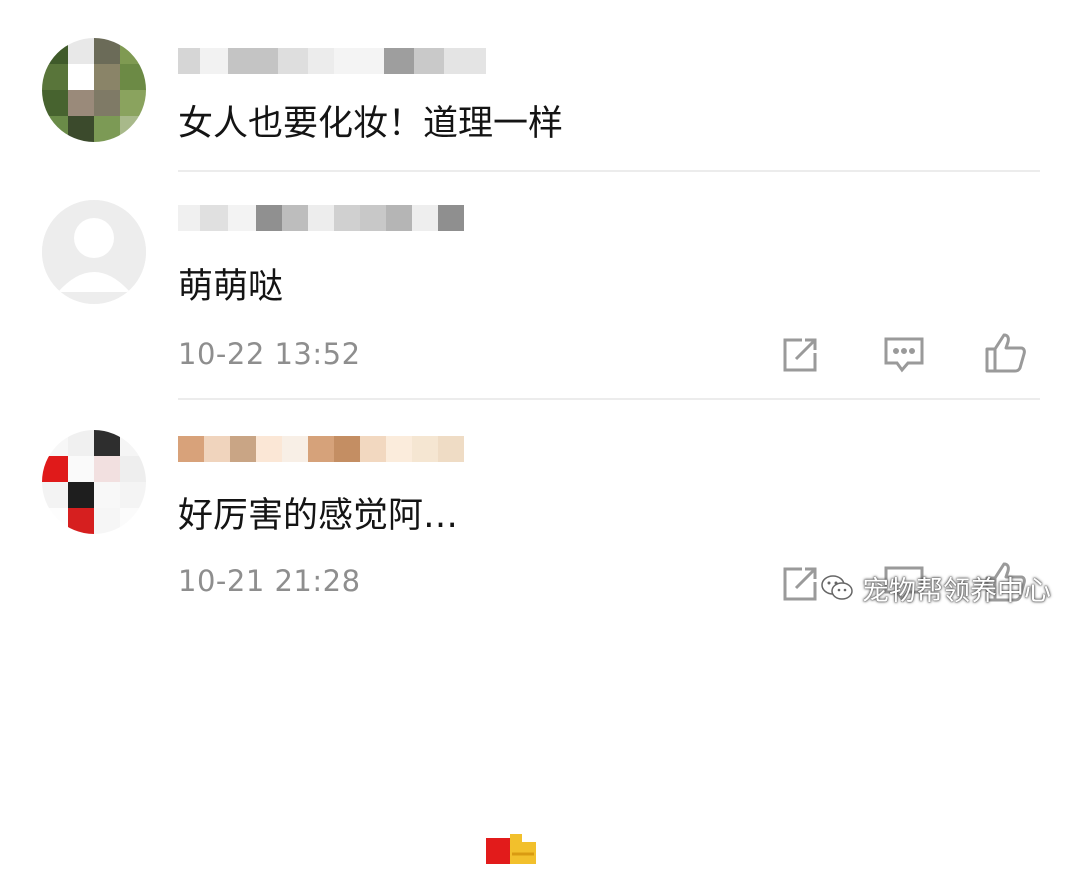 The width and height of the screenshot is (1080, 870). Describe the element at coordinates (231, 287) in the screenshot. I see `comment-text: 萌萌哒` at that location.